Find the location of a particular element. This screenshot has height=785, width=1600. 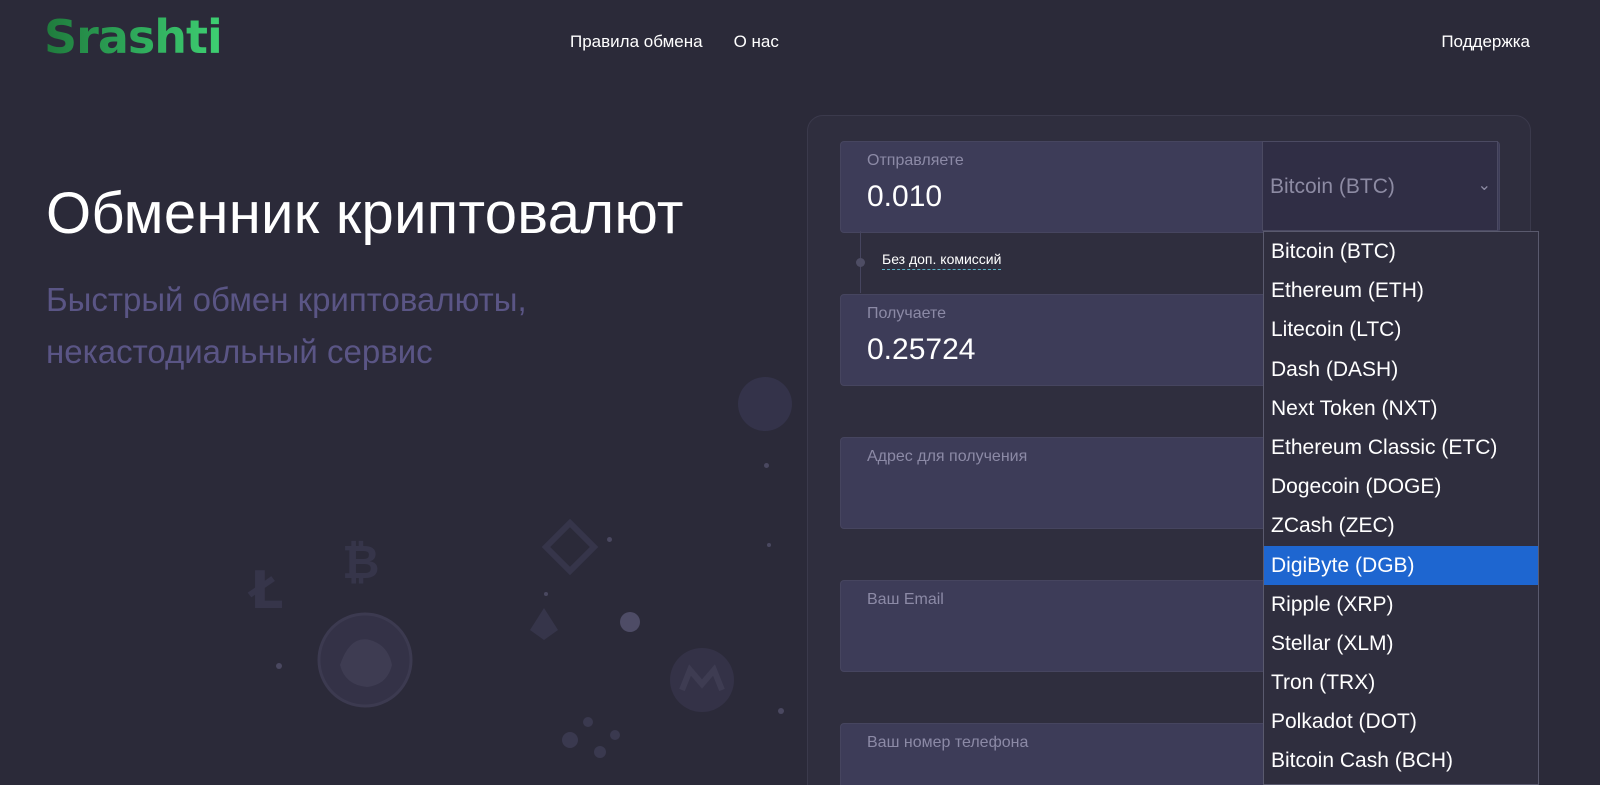

commission-note: Без доп. комиссий is located at coordinates (942, 260).